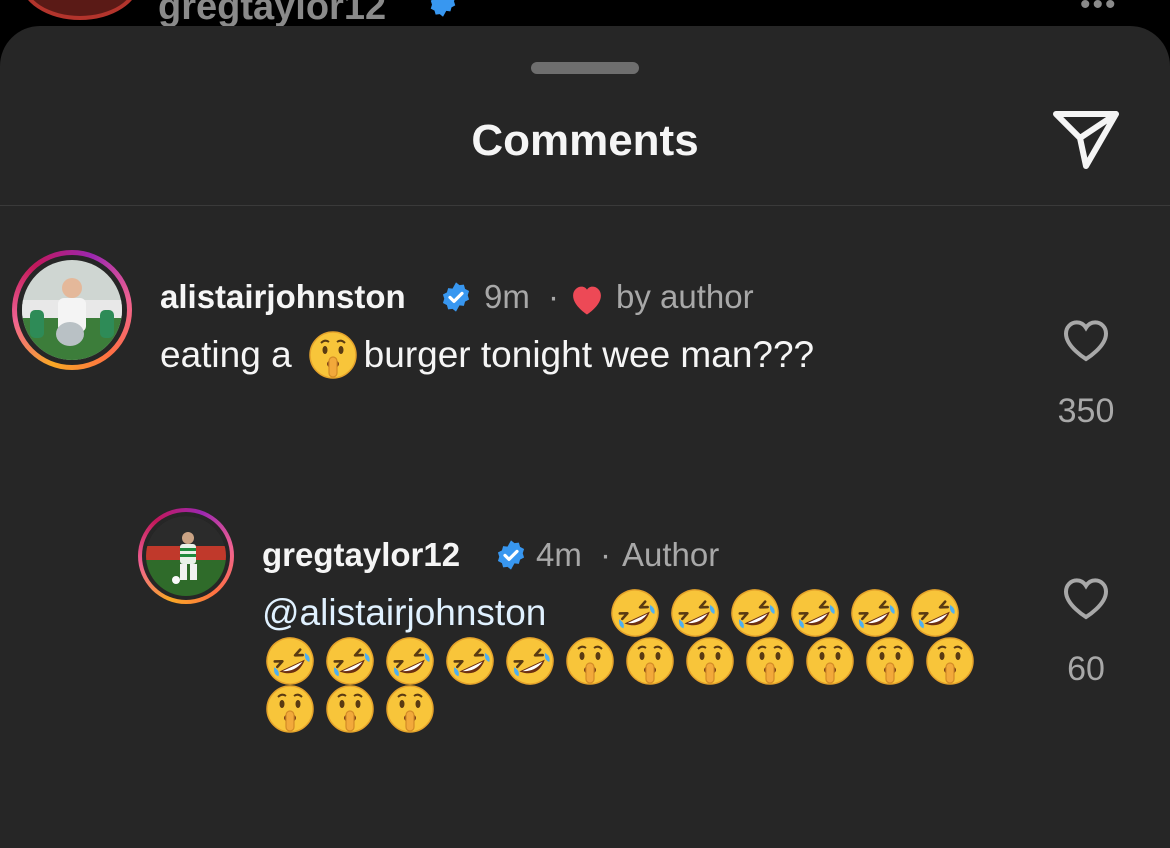  I want to click on sheet-grabber, so click(585, 68).